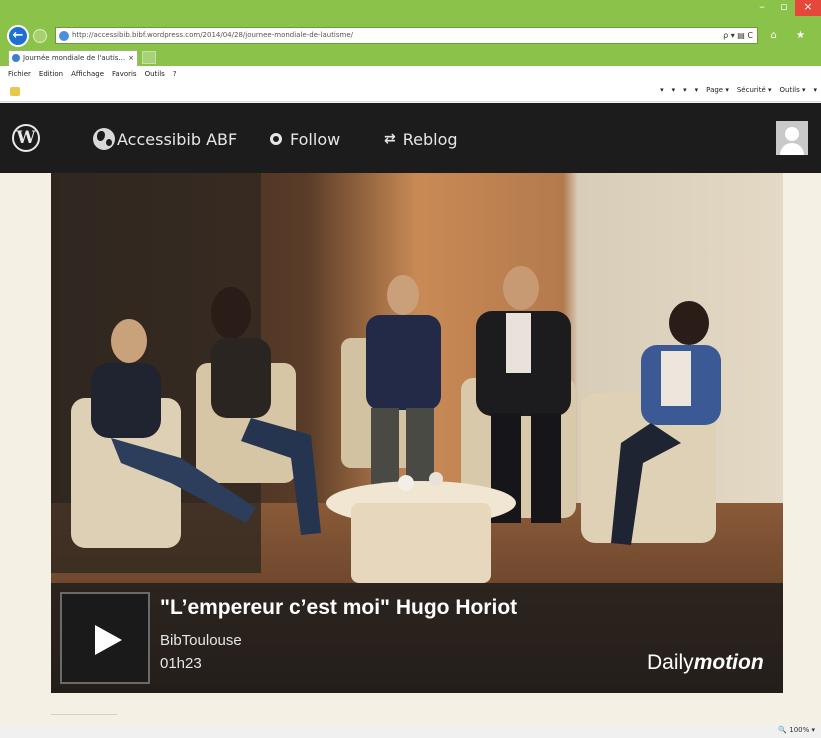 Image resolution: width=821 pixels, height=738 pixels. What do you see at coordinates (410, 92) in the screenshot?
I see `command-bar: ▾ ▾ ▾ ▾ Page ▾ Sécurité ▾ Outils ▾ ▾` at bounding box center [410, 92].